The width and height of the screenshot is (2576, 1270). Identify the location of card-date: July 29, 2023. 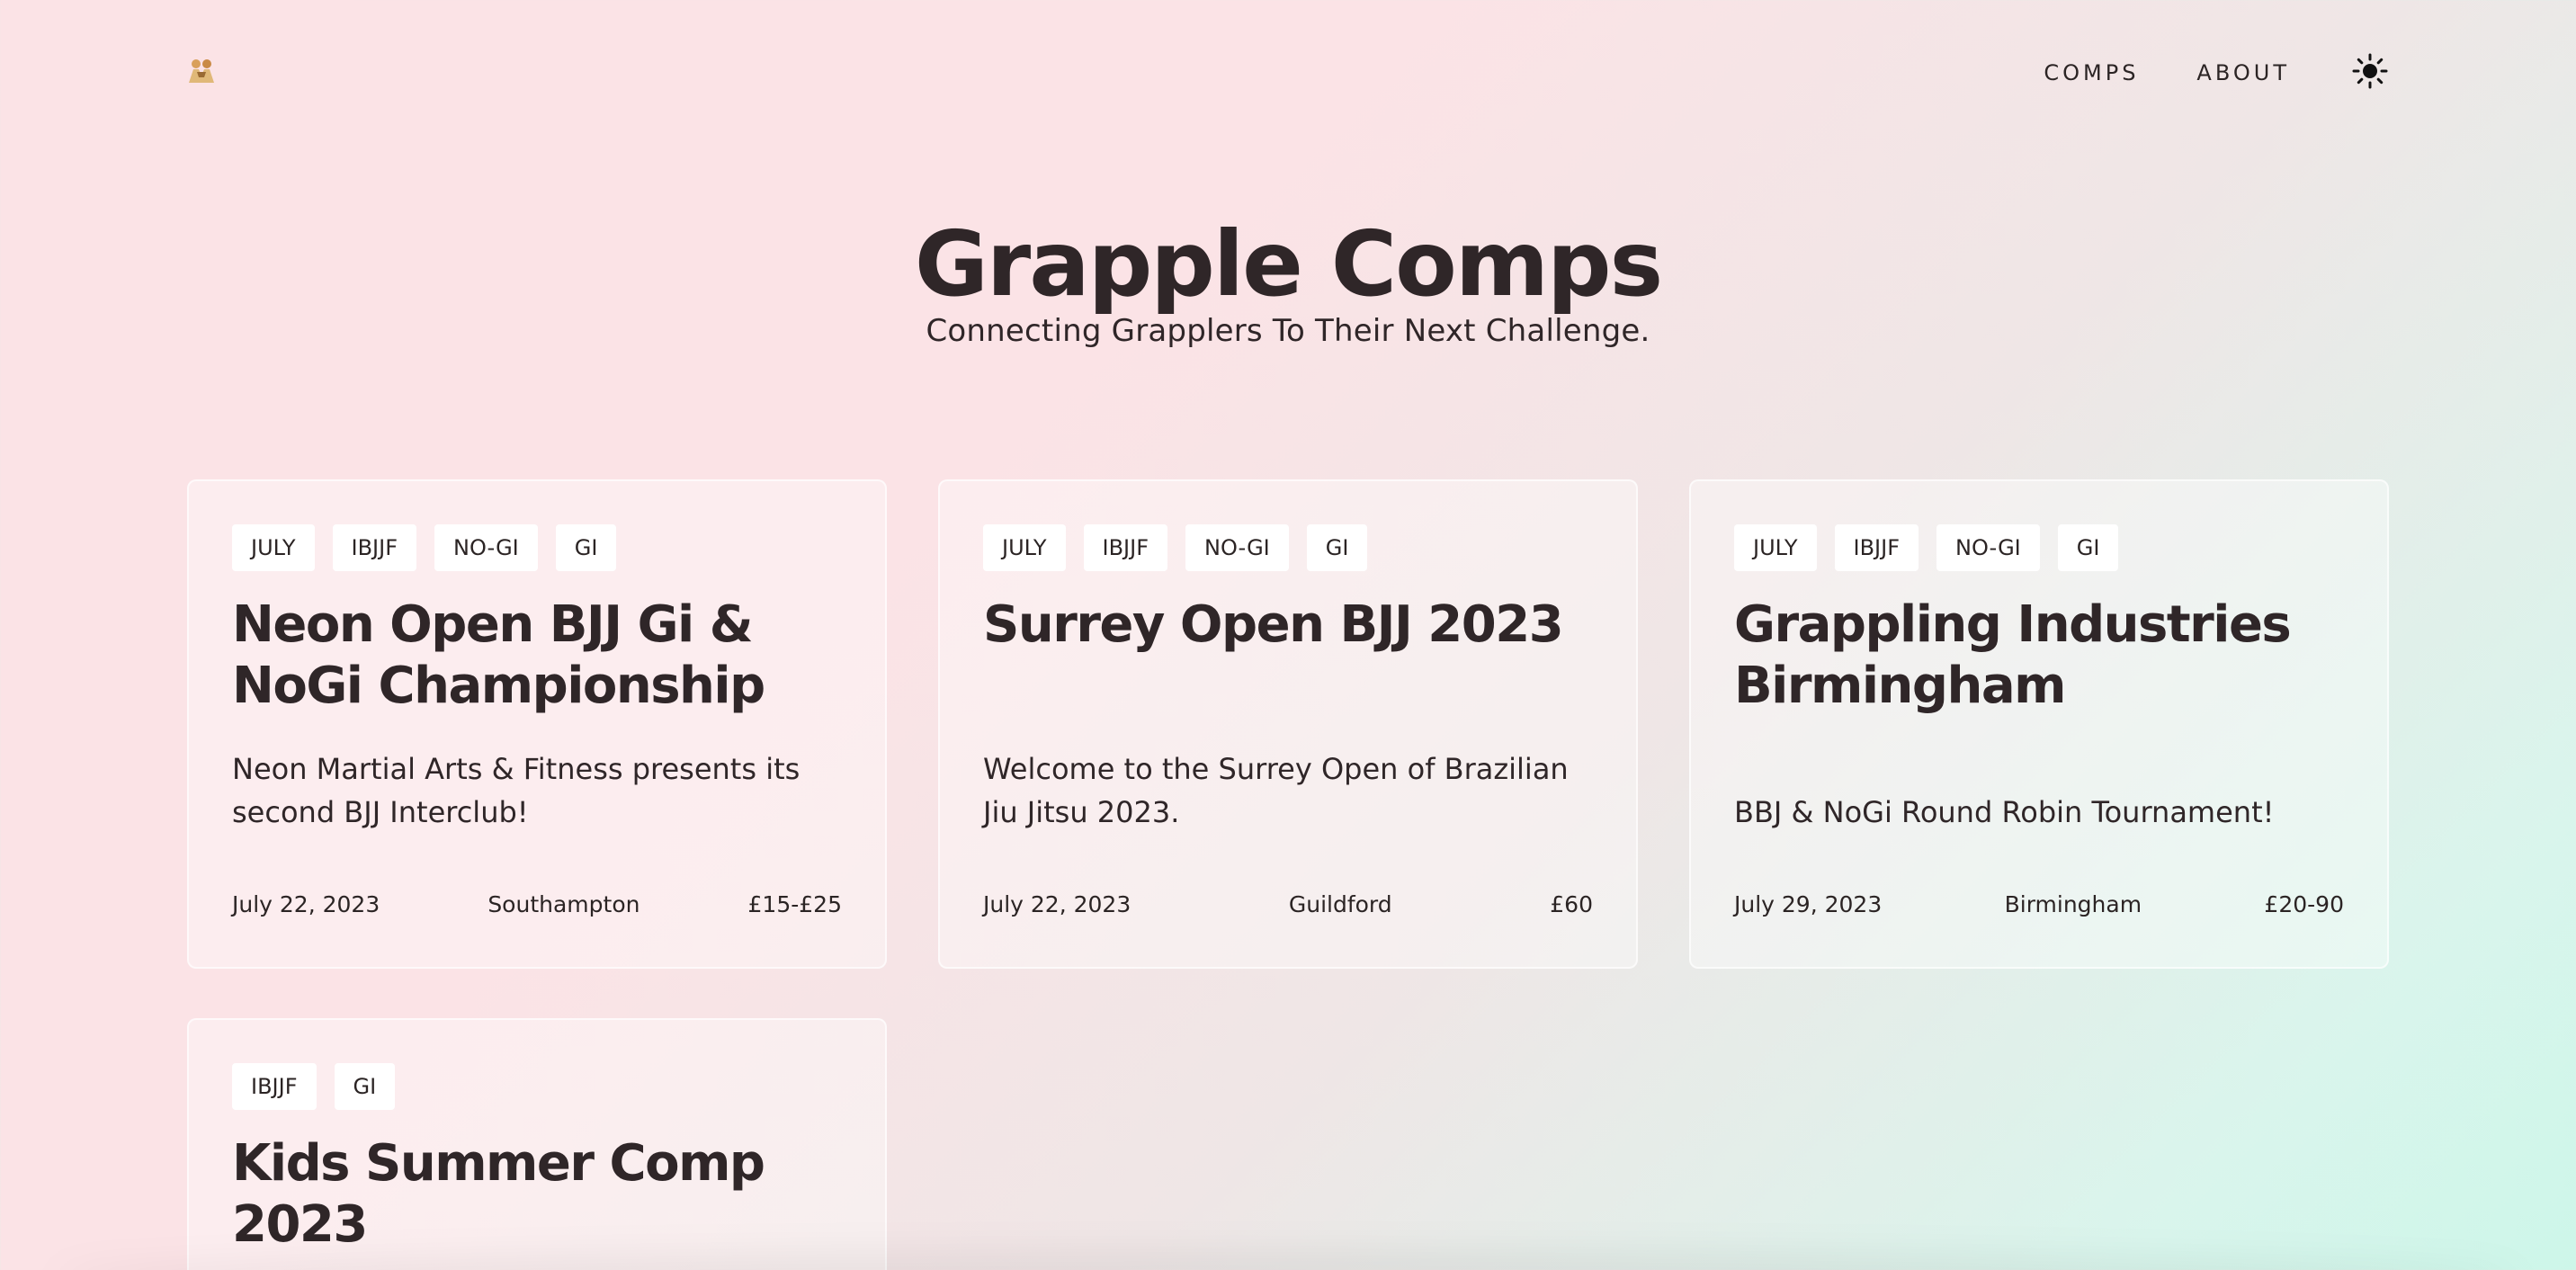
(1808, 904).